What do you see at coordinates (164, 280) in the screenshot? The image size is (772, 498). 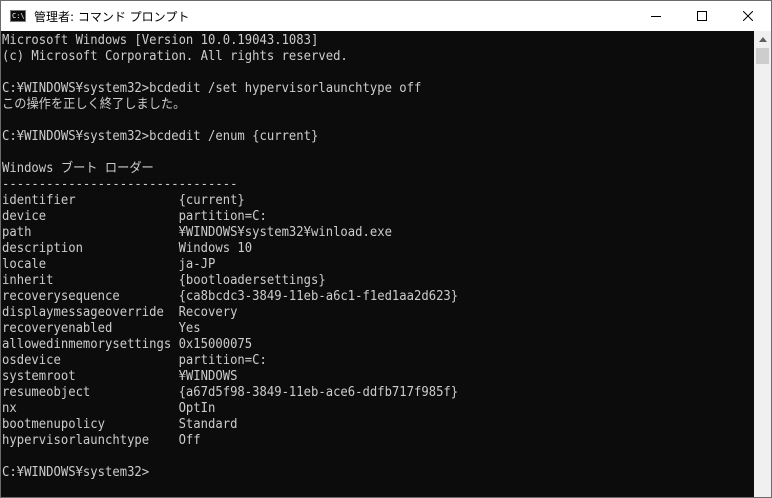 I see `console-line: inherit {bootloadersettings}` at bounding box center [164, 280].